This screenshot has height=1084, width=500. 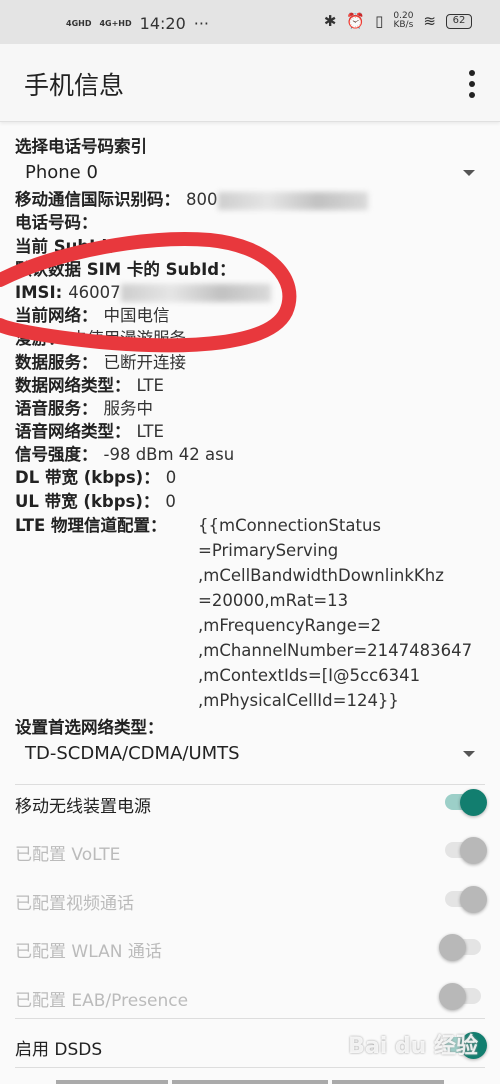 What do you see at coordinates (250, 501) in the screenshot?
I see `info-row: UL 带宽 (kbps)： 0` at bounding box center [250, 501].